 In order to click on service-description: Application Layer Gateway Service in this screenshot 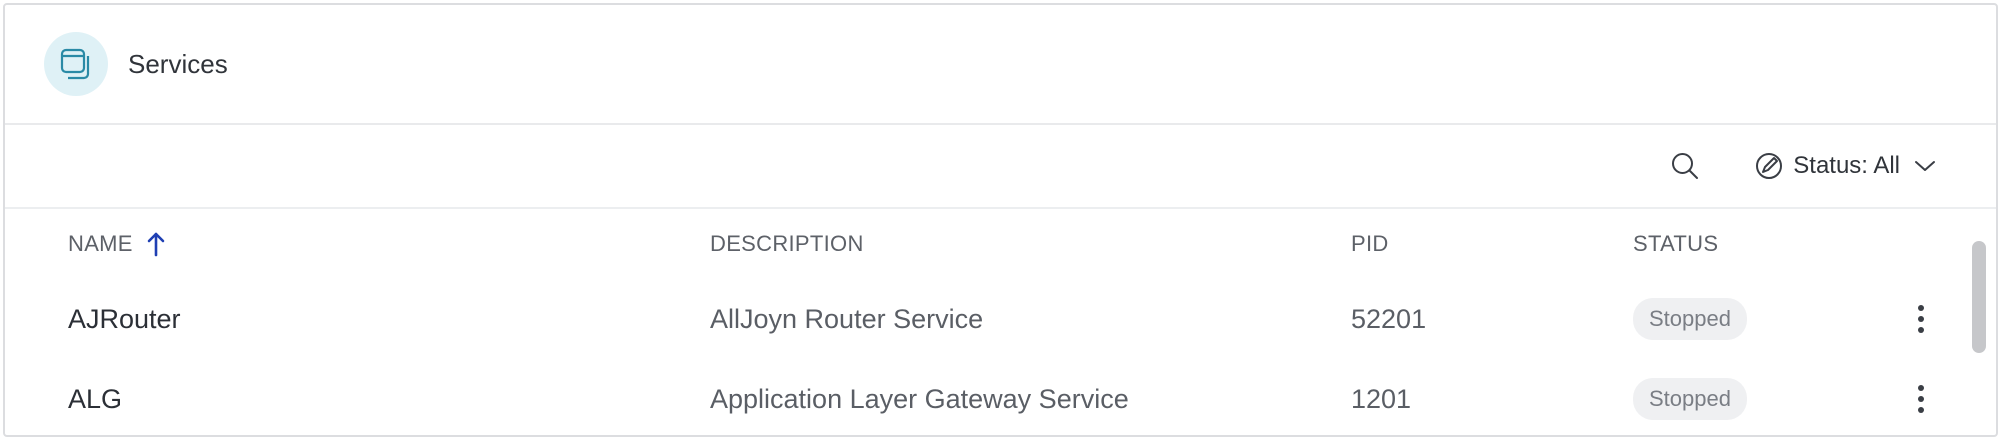, I will do `click(919, 398)`.